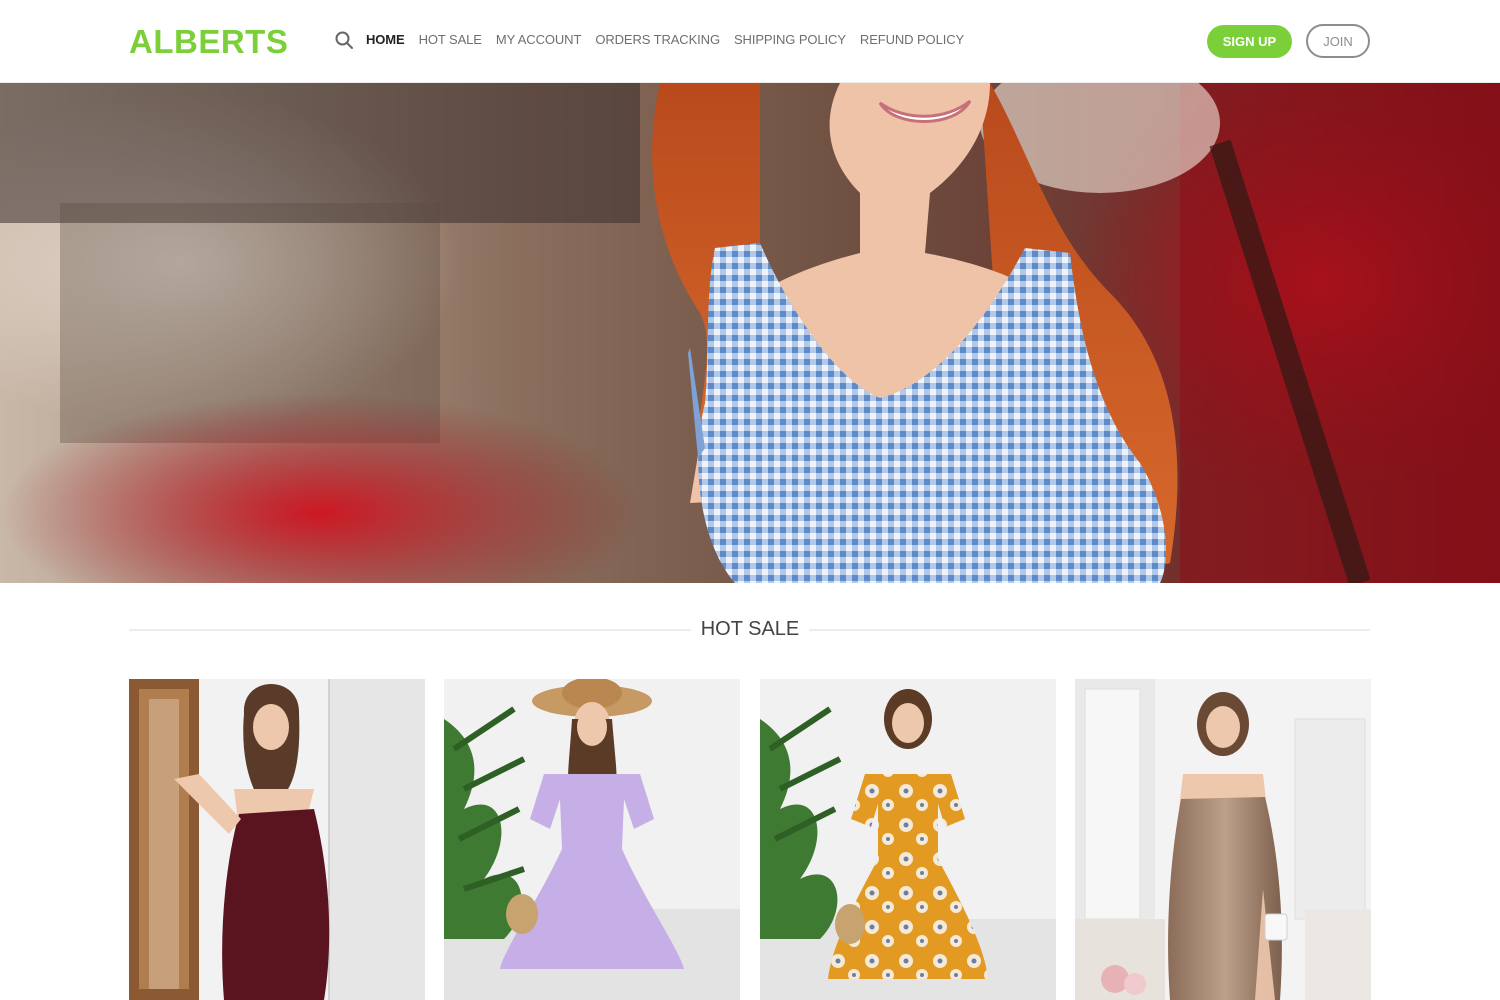  Describe the element at coordinates (912, 40) in the screenshot. I see `nav-refund-policy: REFUND POLICY` at that location.